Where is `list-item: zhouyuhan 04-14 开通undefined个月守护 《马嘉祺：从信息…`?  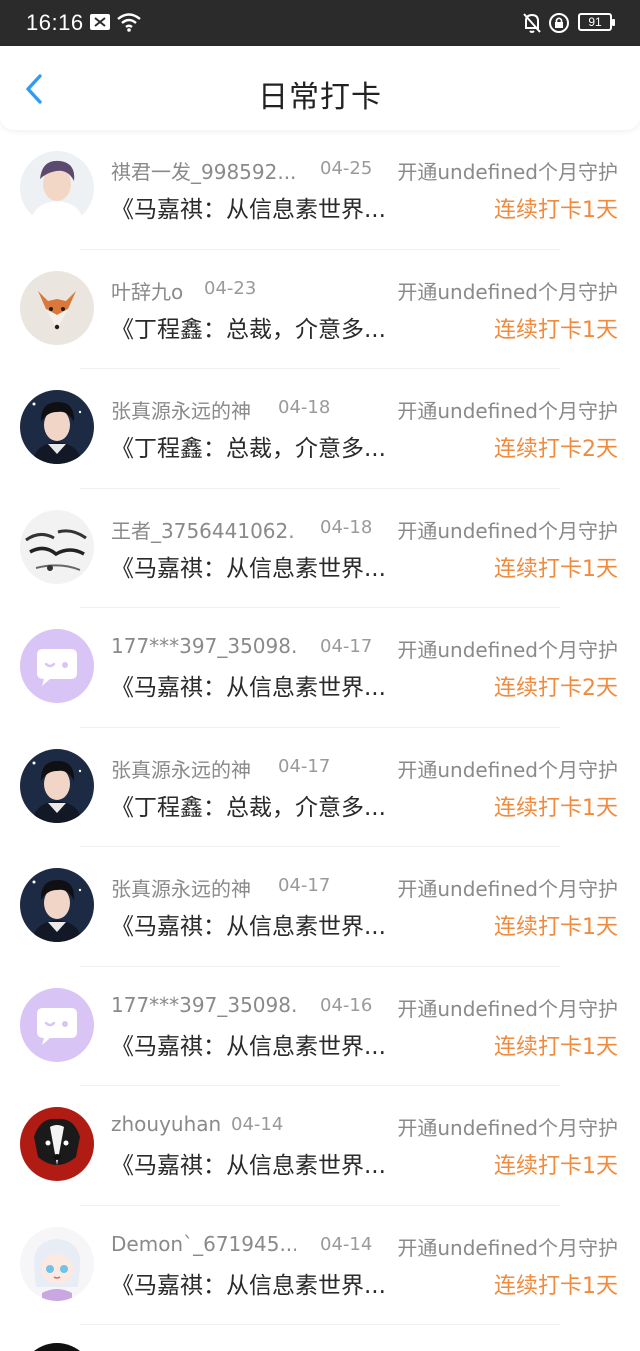
list-item: zhouyuhan 04-14 开通undefined个月守护 《马嘉祺：从信息… is located at coordinates (320, 1146).